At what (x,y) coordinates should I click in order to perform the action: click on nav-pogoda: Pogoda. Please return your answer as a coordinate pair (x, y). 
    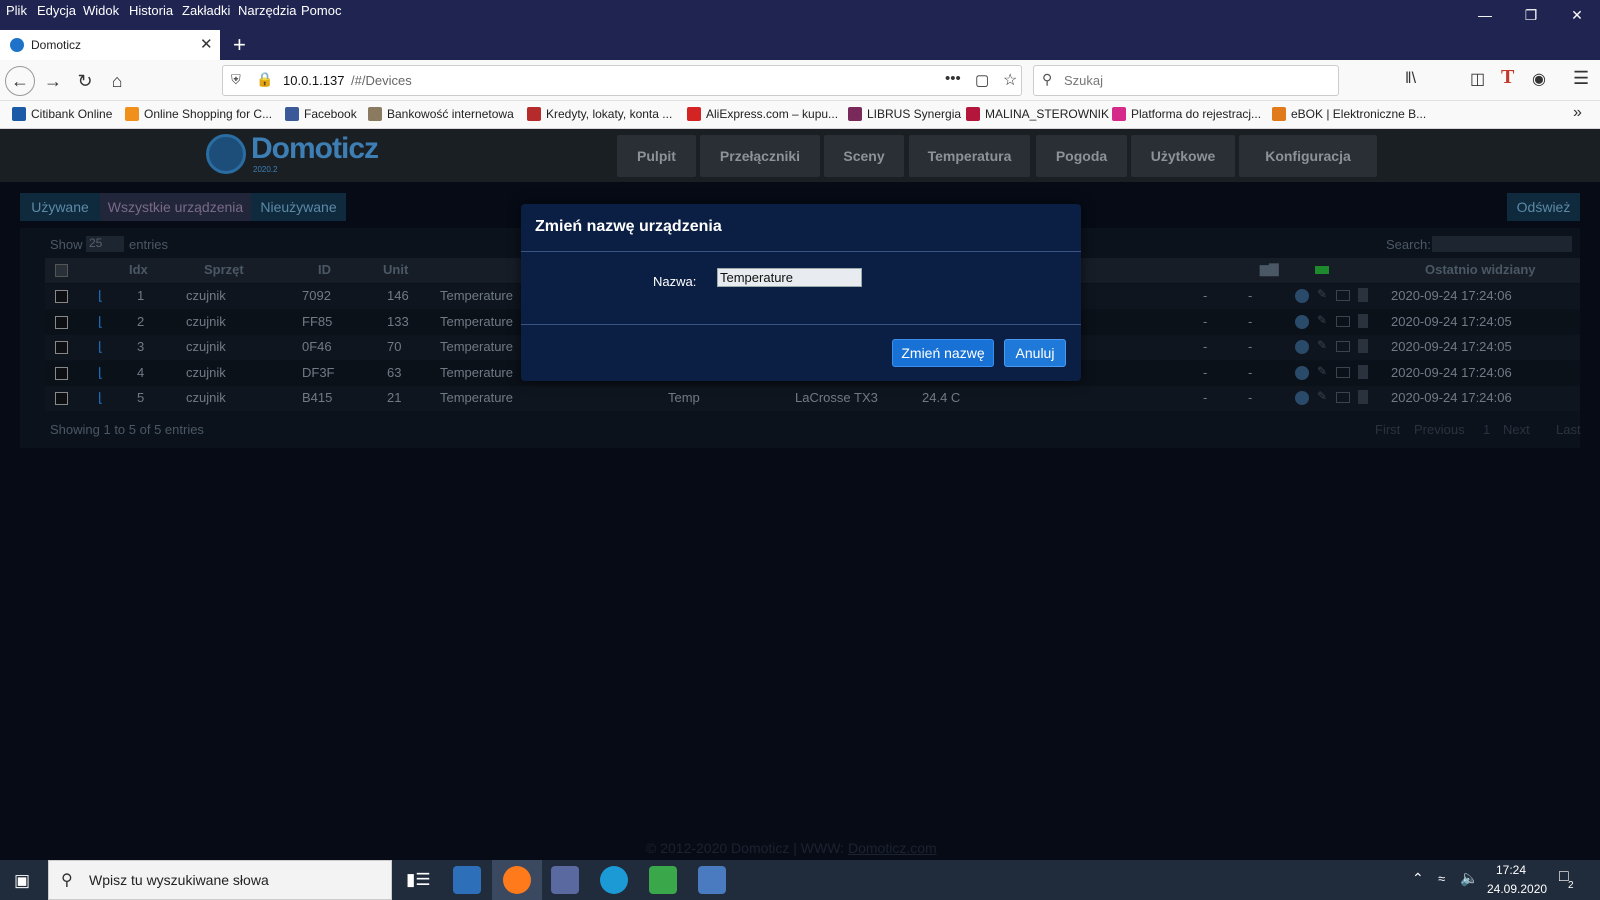
    Looking at the image, I should click on (1081, 156).